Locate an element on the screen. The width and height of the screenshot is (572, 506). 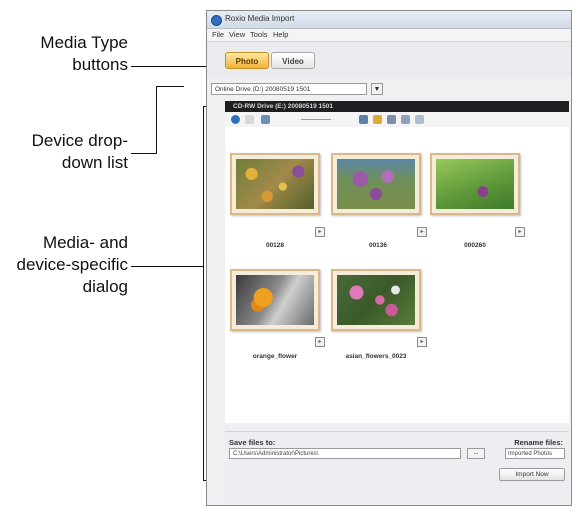
callout-device-leader-v is located at coordinates (156, 120).